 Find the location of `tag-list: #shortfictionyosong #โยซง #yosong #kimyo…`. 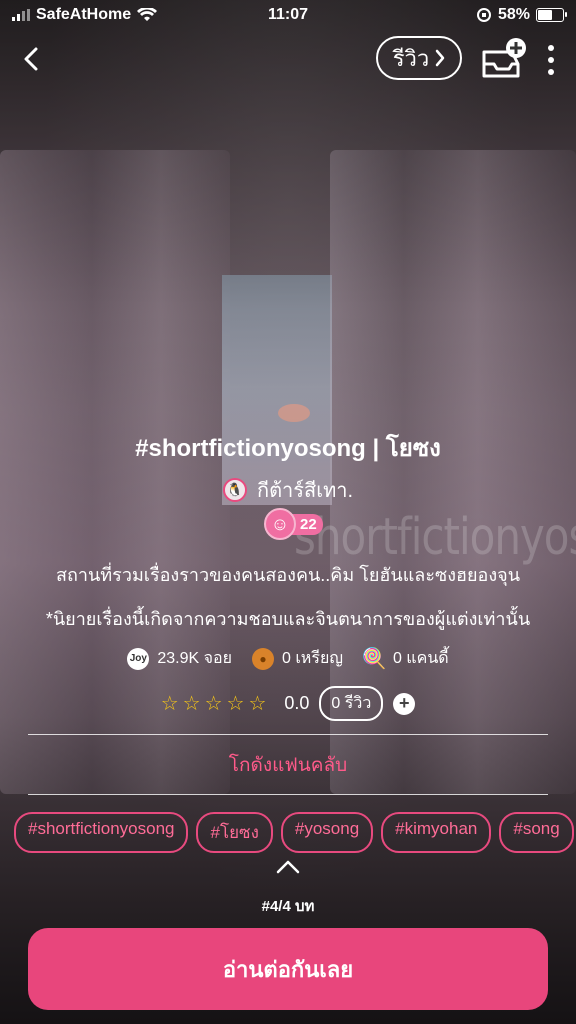

tag-list: #shortfictionyosong #โยซง #yosong #kimyo… is located at coordinates (295, 832).